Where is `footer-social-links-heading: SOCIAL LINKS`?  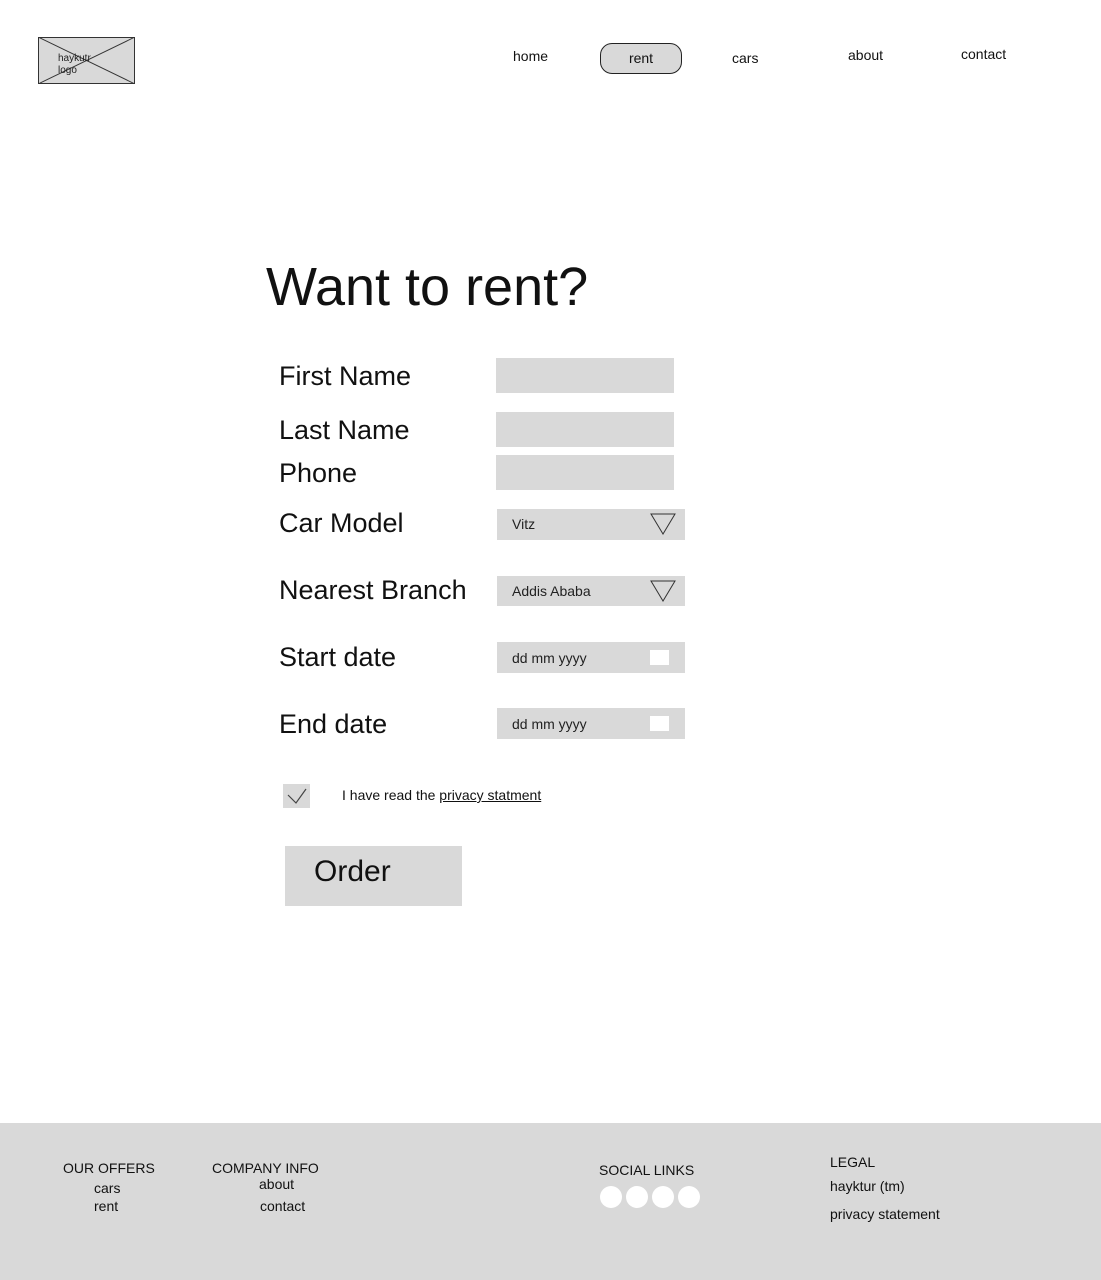 footer-social-links-heading: SOCIAL LINKS is located at coordinates (647, 1170).